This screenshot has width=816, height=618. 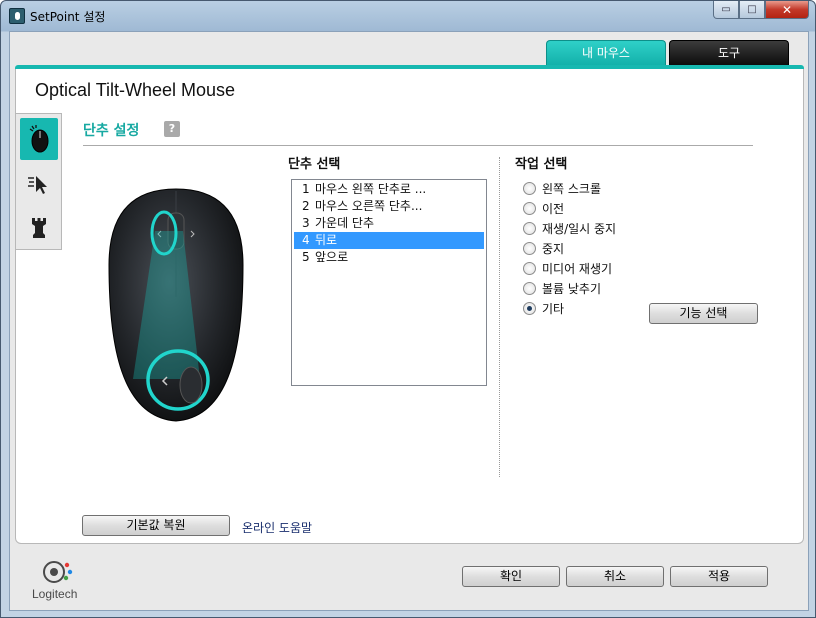 I want to click on list-item-number: 2, so click(x=306, y=206).